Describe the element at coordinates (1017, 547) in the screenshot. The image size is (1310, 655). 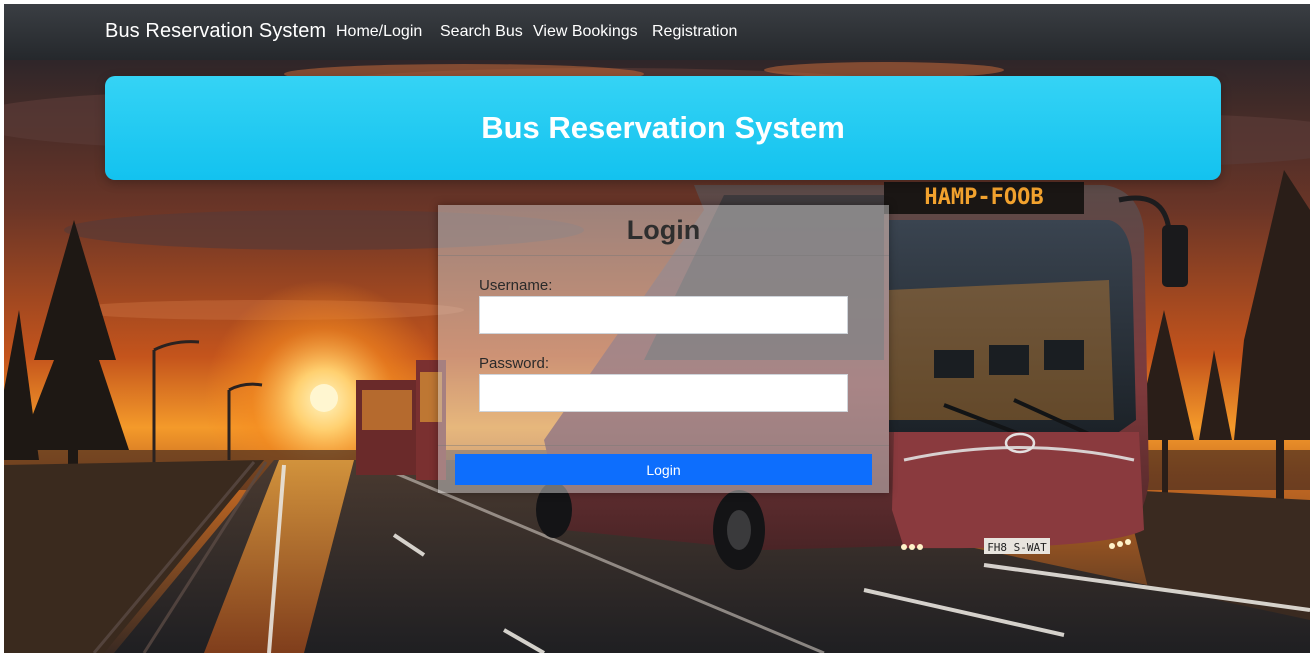
I see `svg-text: FH8 S-WAT` at that location.